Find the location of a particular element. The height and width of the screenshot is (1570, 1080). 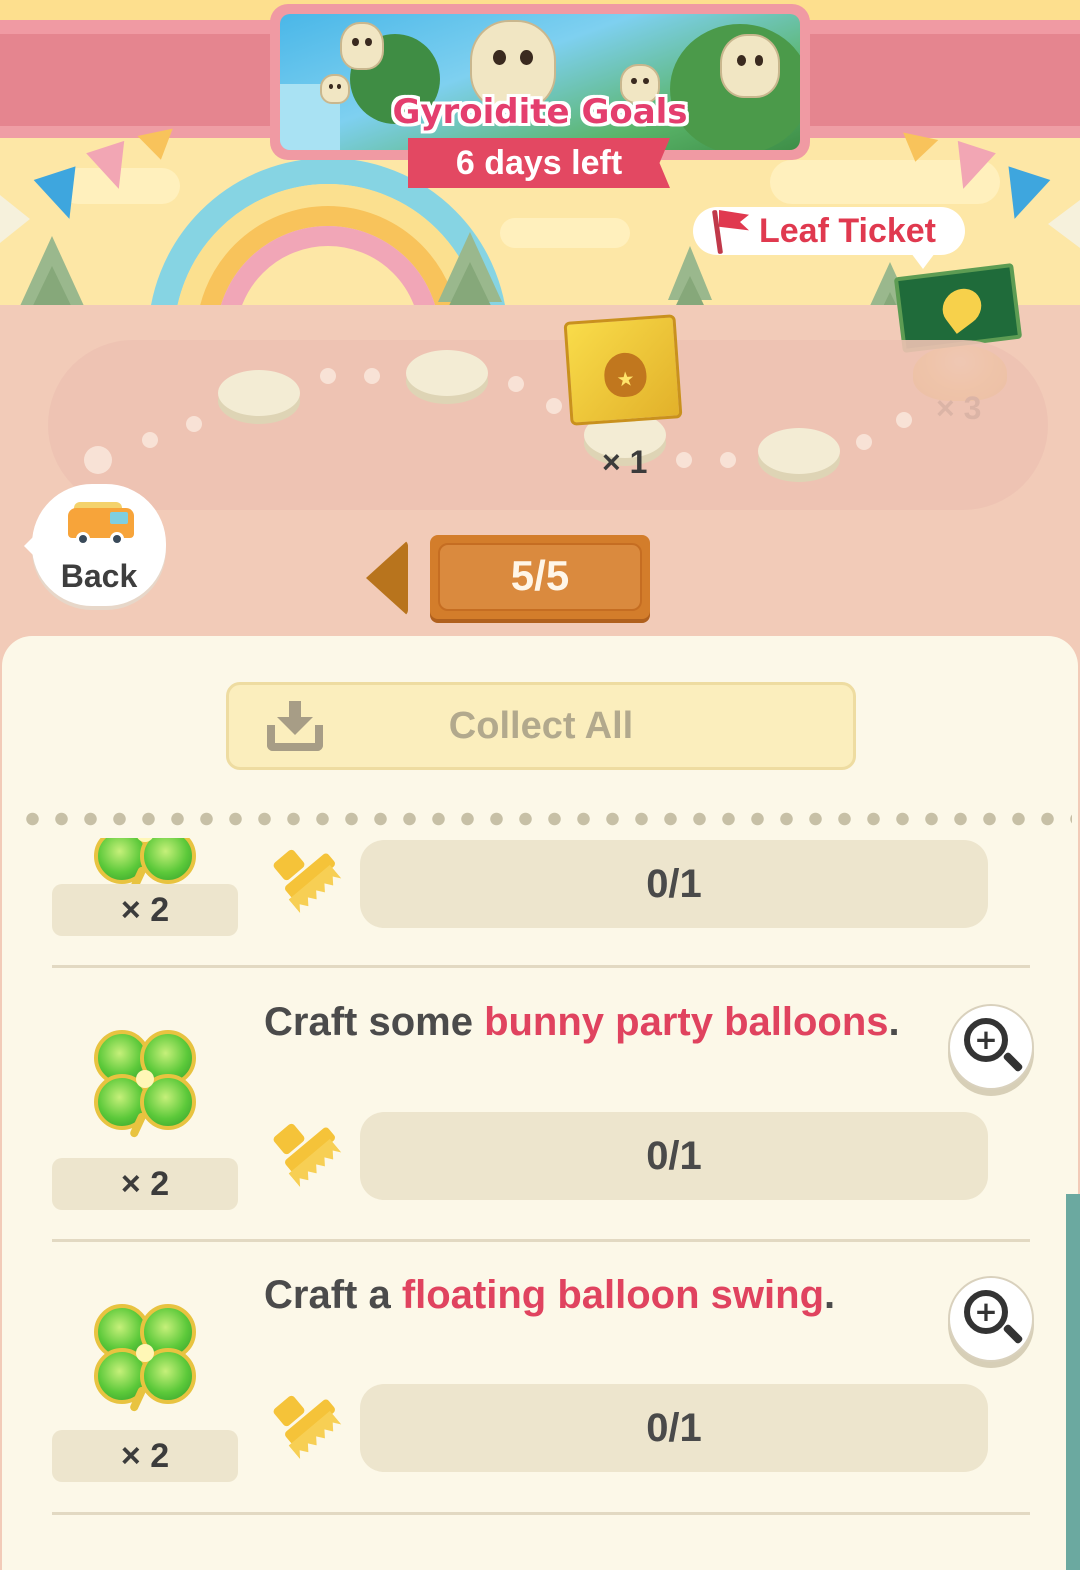

task-item-highlight: bunny party balloons is located at coordinates (686, 1022).